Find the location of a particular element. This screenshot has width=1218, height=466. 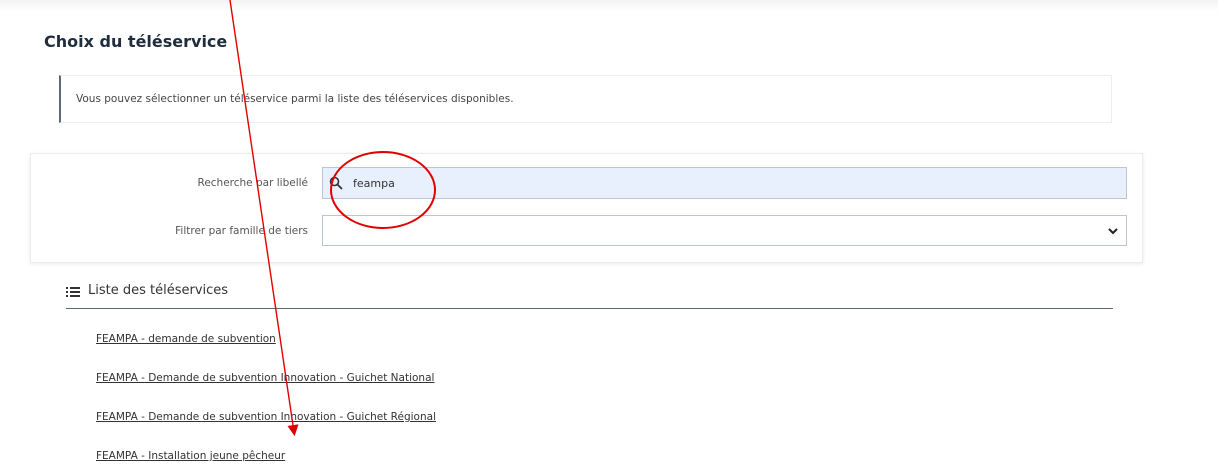

search-icon is located at coordinates (336, 183).